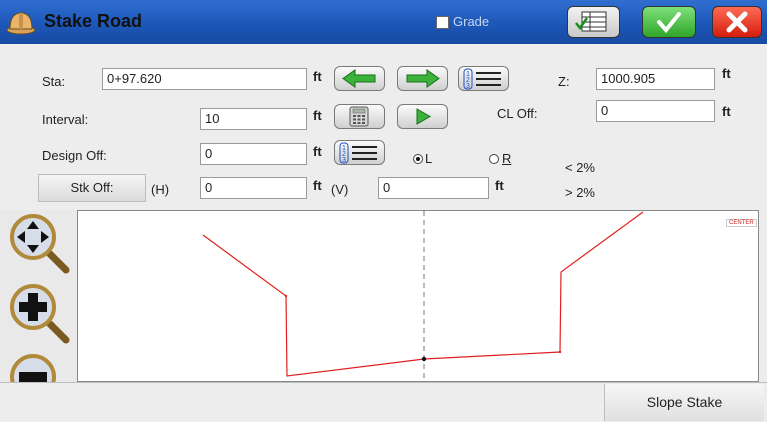 This screenshot has height=422, width=767. I want to click on z-label: Z:, so click(564, 81).